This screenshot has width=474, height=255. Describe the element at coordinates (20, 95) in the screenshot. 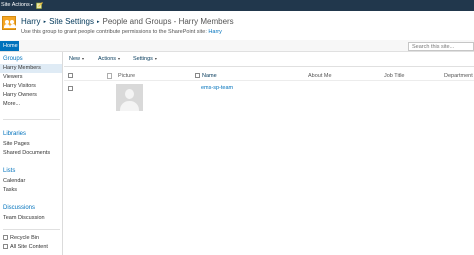

I see `sidebar-item-harry-owners: Harry Owners` at that location.